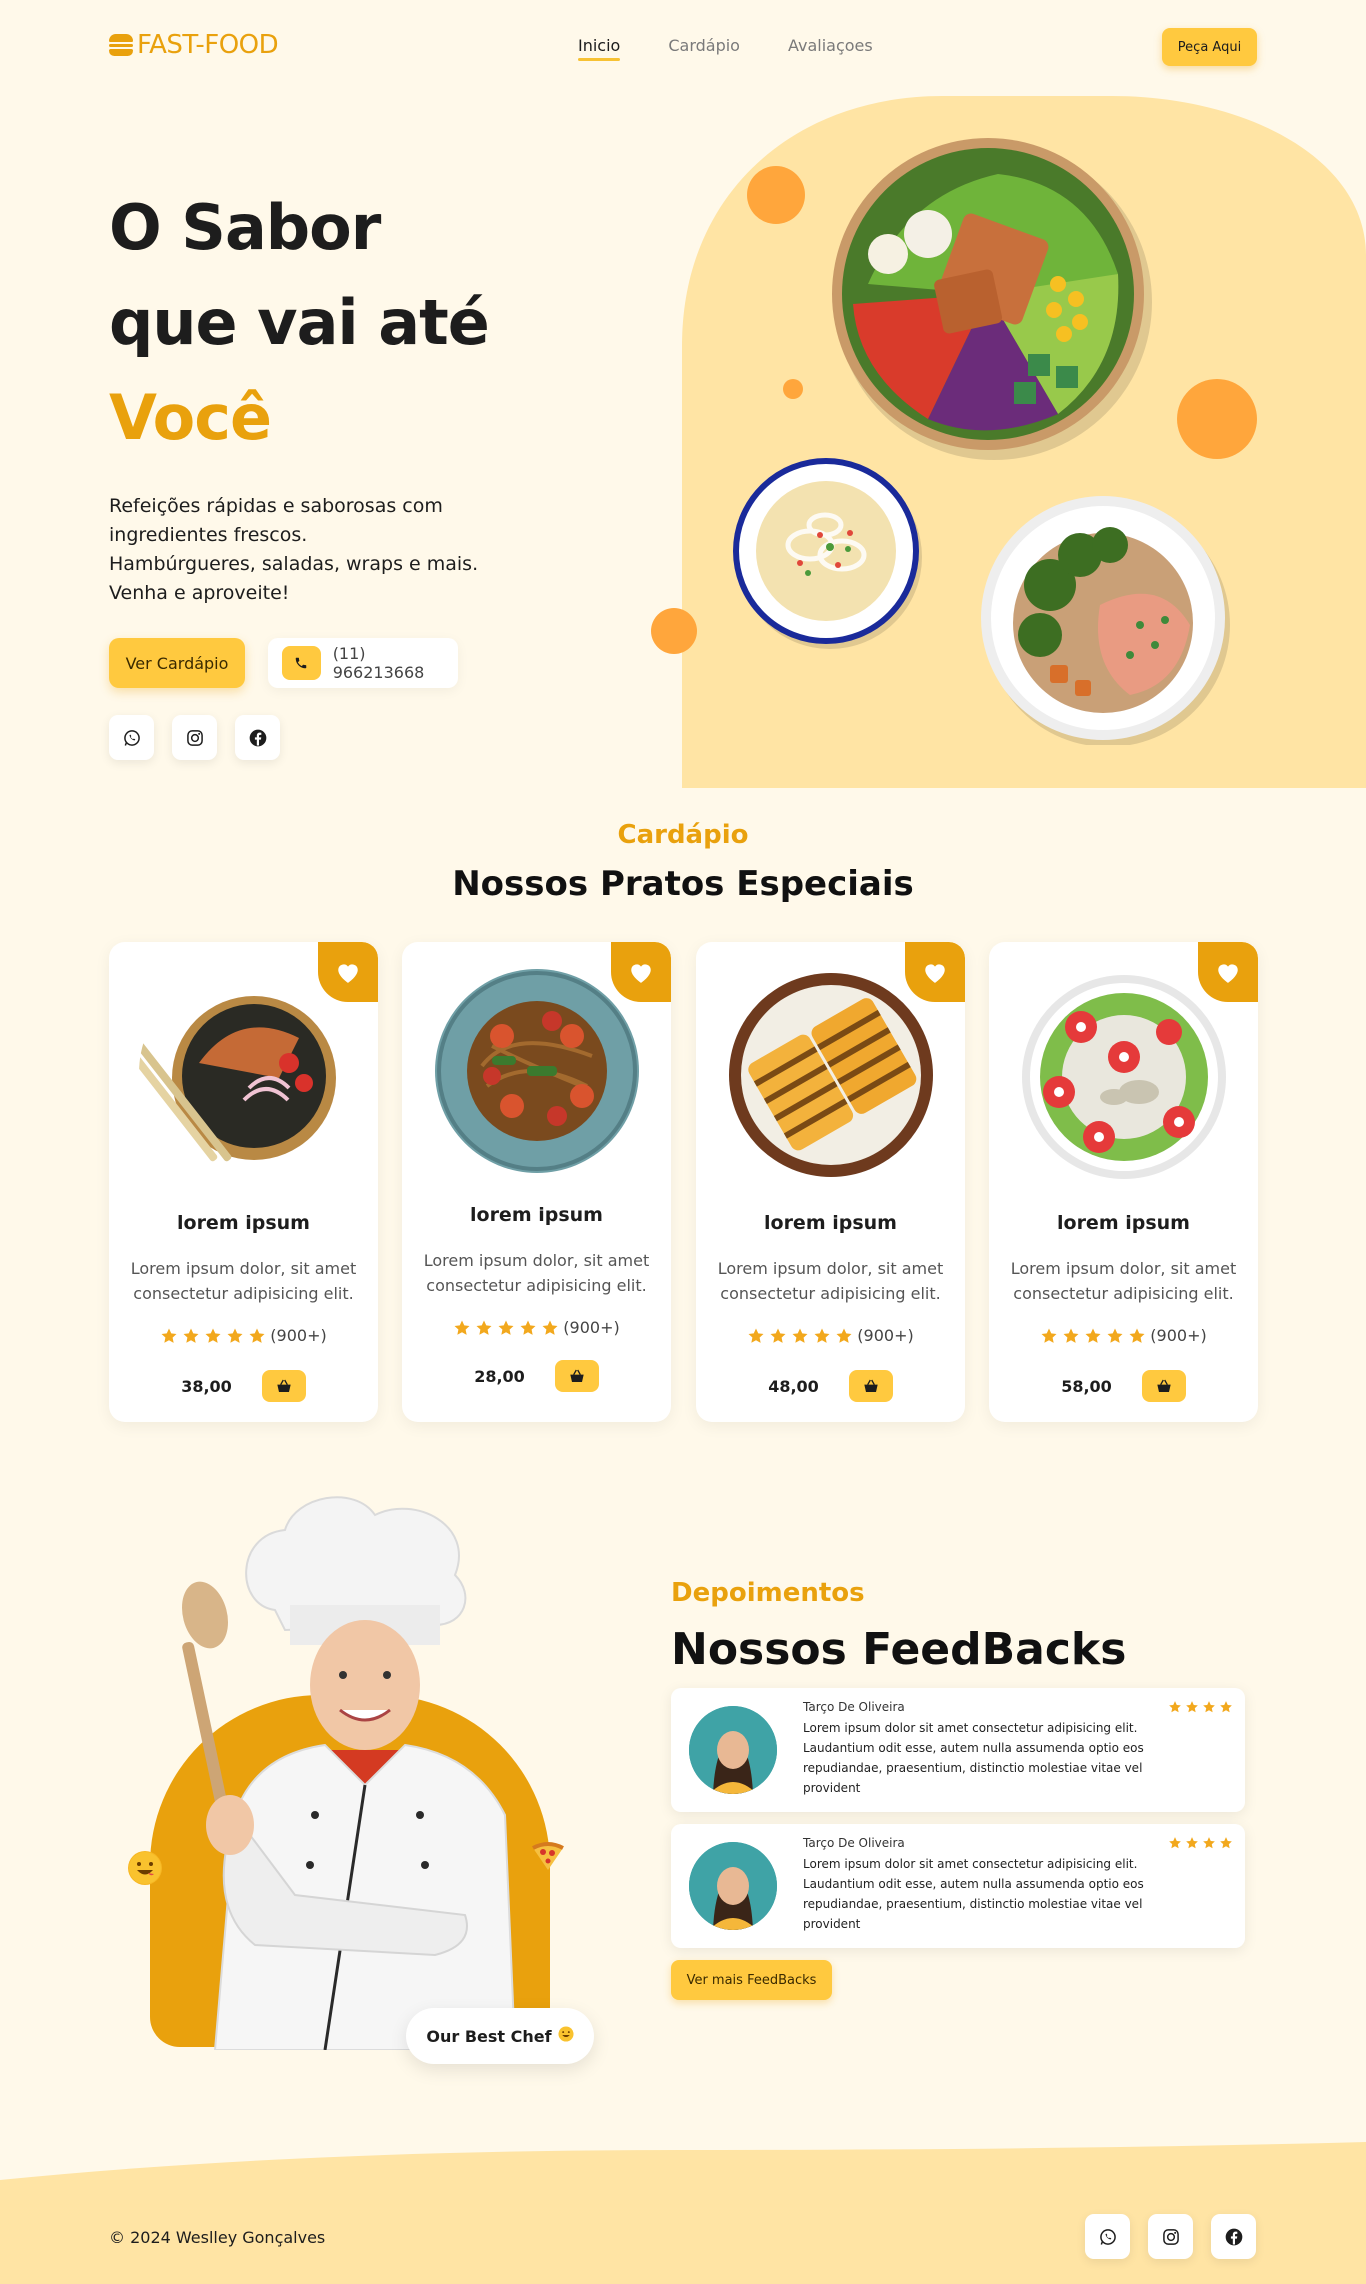 The height and width of the screenshot is (2284, 1366). What do you see at coordinates (206, 1386) in the screenshot?
I see `card-price: 38,00` at bounding box center [206, 1386].